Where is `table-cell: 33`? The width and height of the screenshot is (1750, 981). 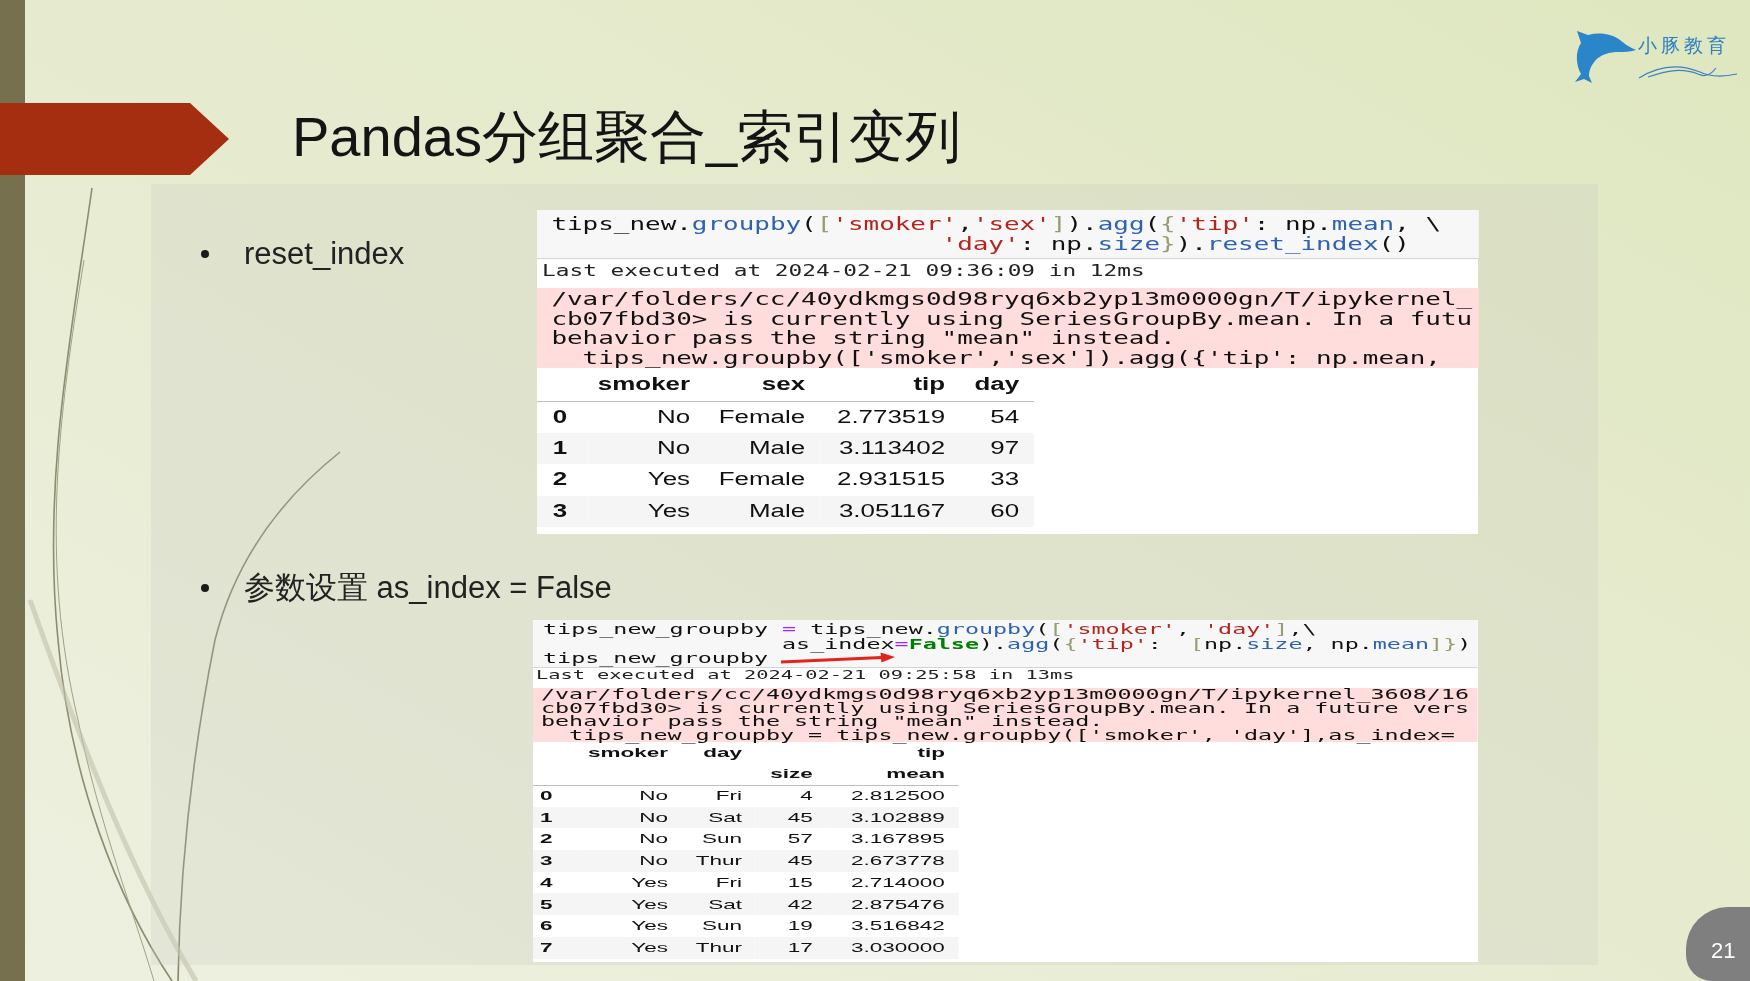
table-cell: 33 is located at coordinates (996, 480).